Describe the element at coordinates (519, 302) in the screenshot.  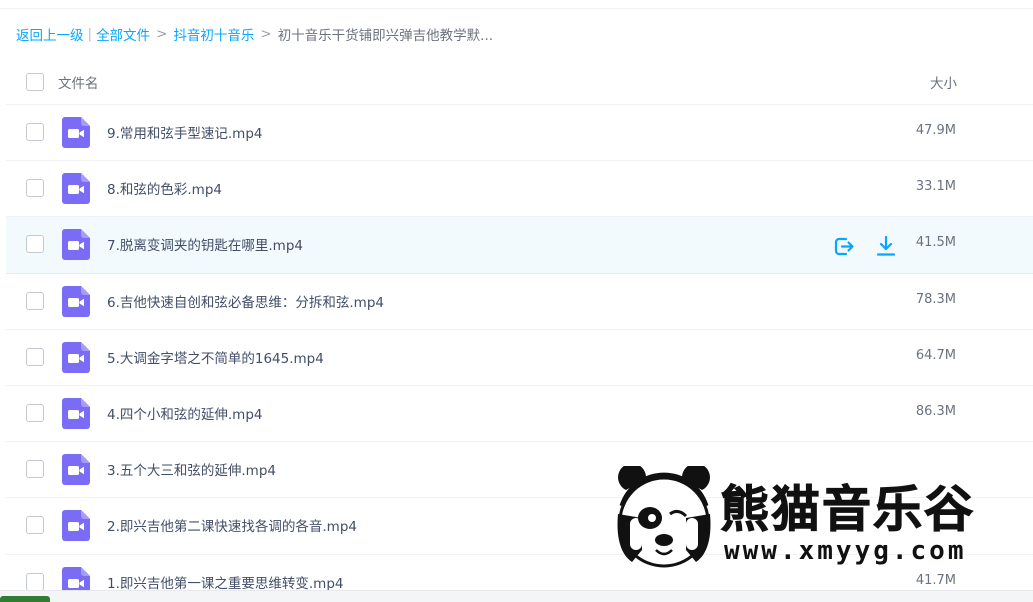
I see `file-row: 6.吉他快速自创和弦必备思维：分拆和弦.mp4 78.3M` at that location.